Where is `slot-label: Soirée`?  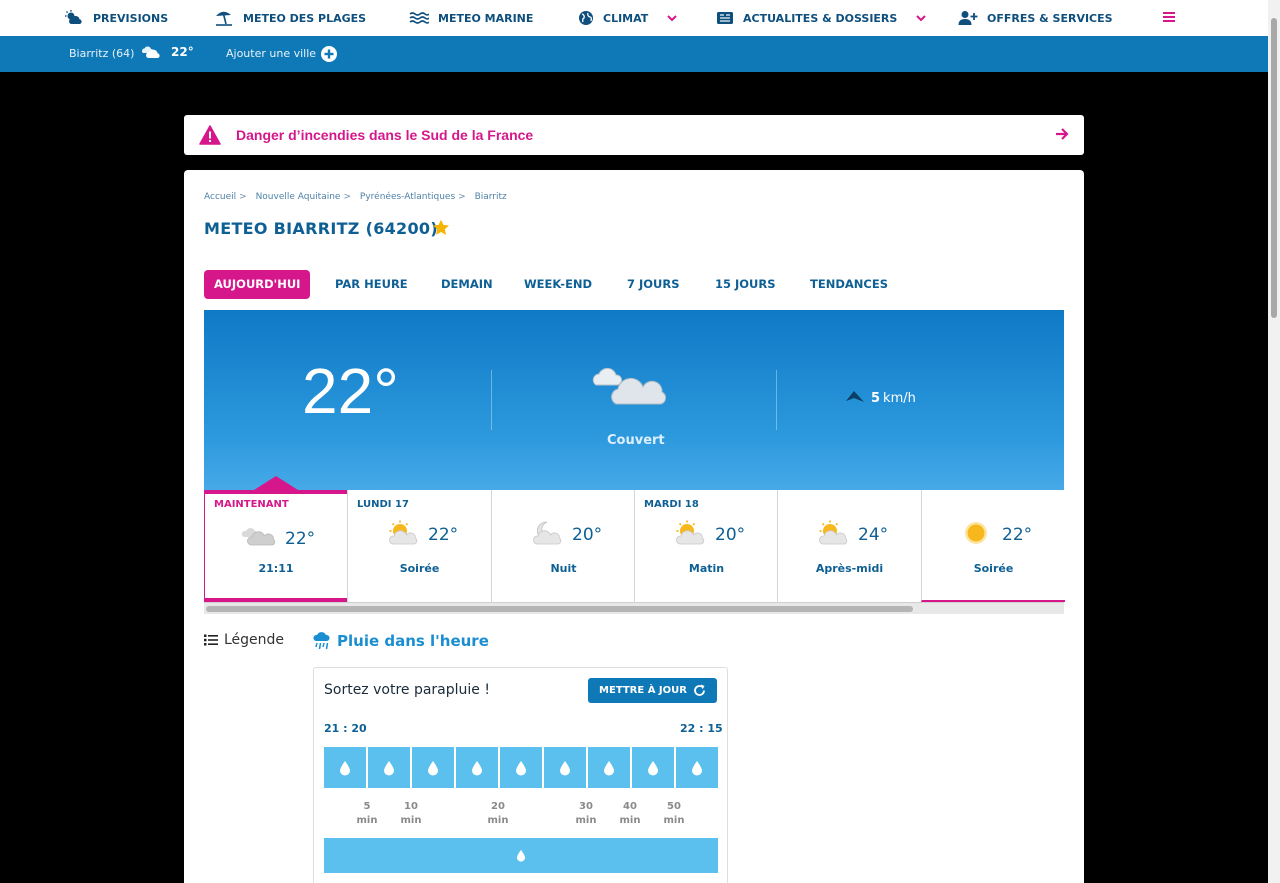 slot-label: Soirée is located at coordinates (993, 568).